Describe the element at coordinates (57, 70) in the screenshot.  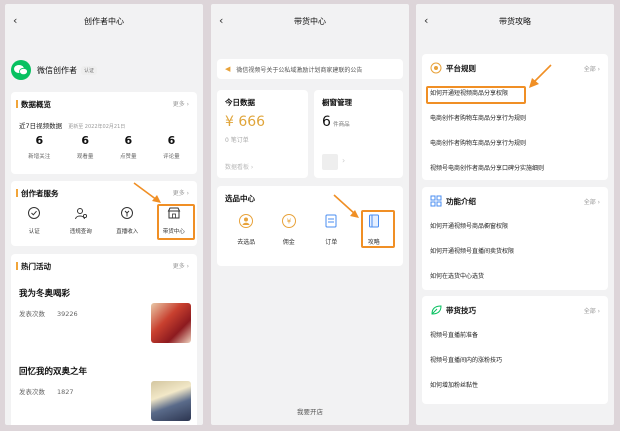
I see `account-name: 微信创作者` at that location.